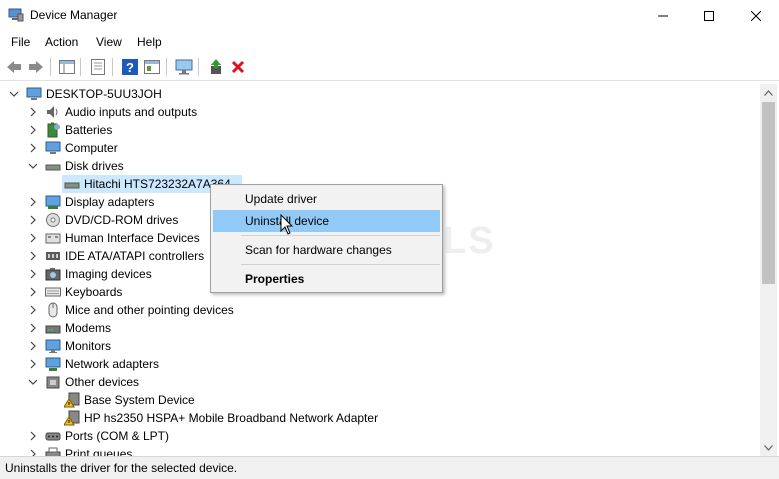 Image resolution: width=779 pixels, height=479 pixels. What do you see at coordinates (326, 250) in the screenshot?
I see `context-scan-hardware: Scan for hardware changes` at bounding box center [326, 250].